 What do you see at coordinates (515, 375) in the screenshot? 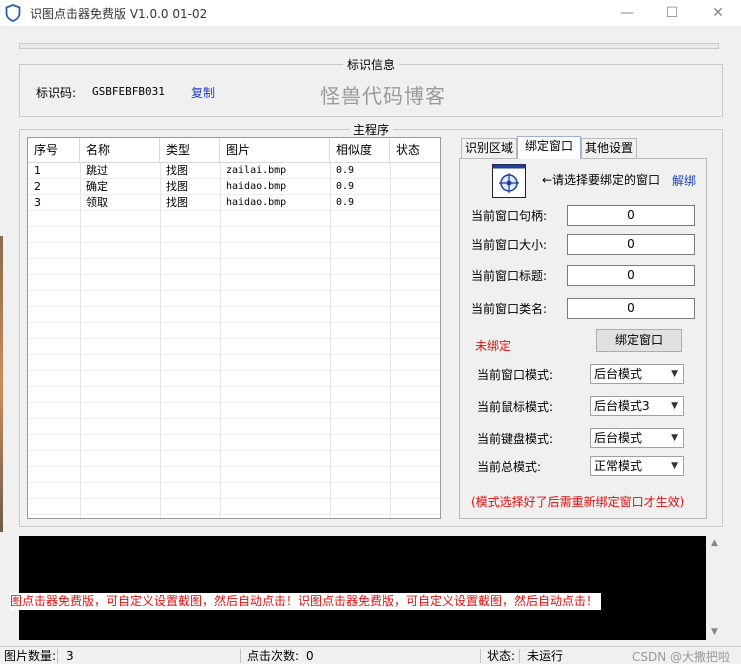
I see `window-mode-label: 当前窗口模式:` at bounding box center [515, 375].